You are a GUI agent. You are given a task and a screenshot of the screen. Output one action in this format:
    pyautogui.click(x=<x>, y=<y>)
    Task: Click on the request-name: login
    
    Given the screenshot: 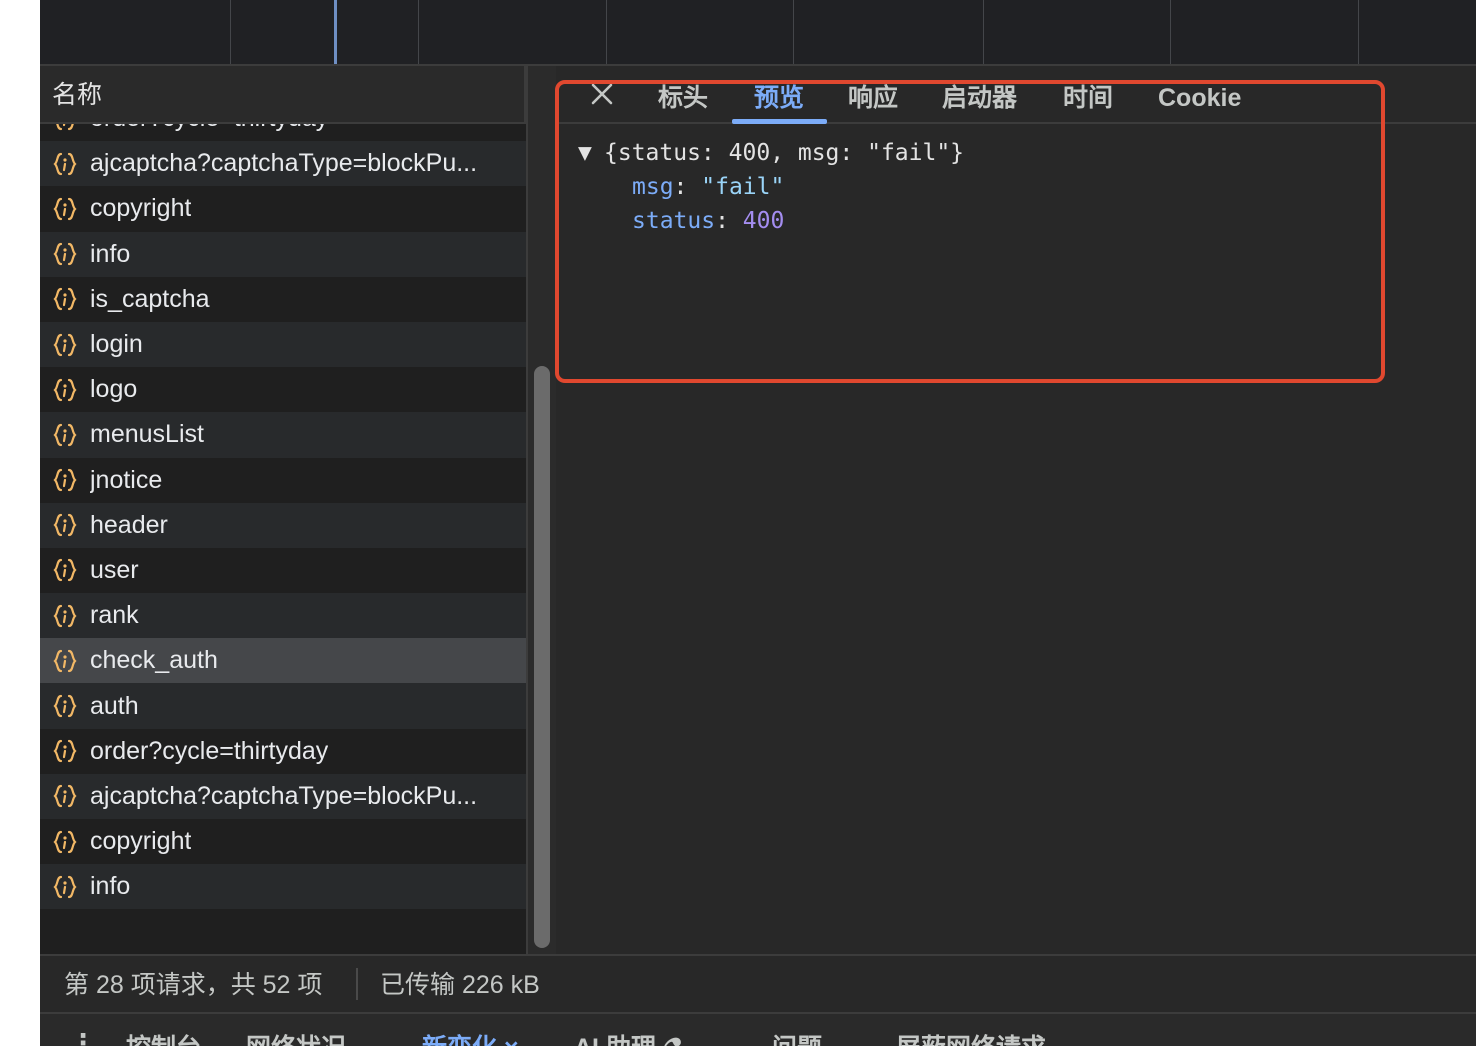 What is the action you would take?
    pyautogui.click(x=116, y=344)
    